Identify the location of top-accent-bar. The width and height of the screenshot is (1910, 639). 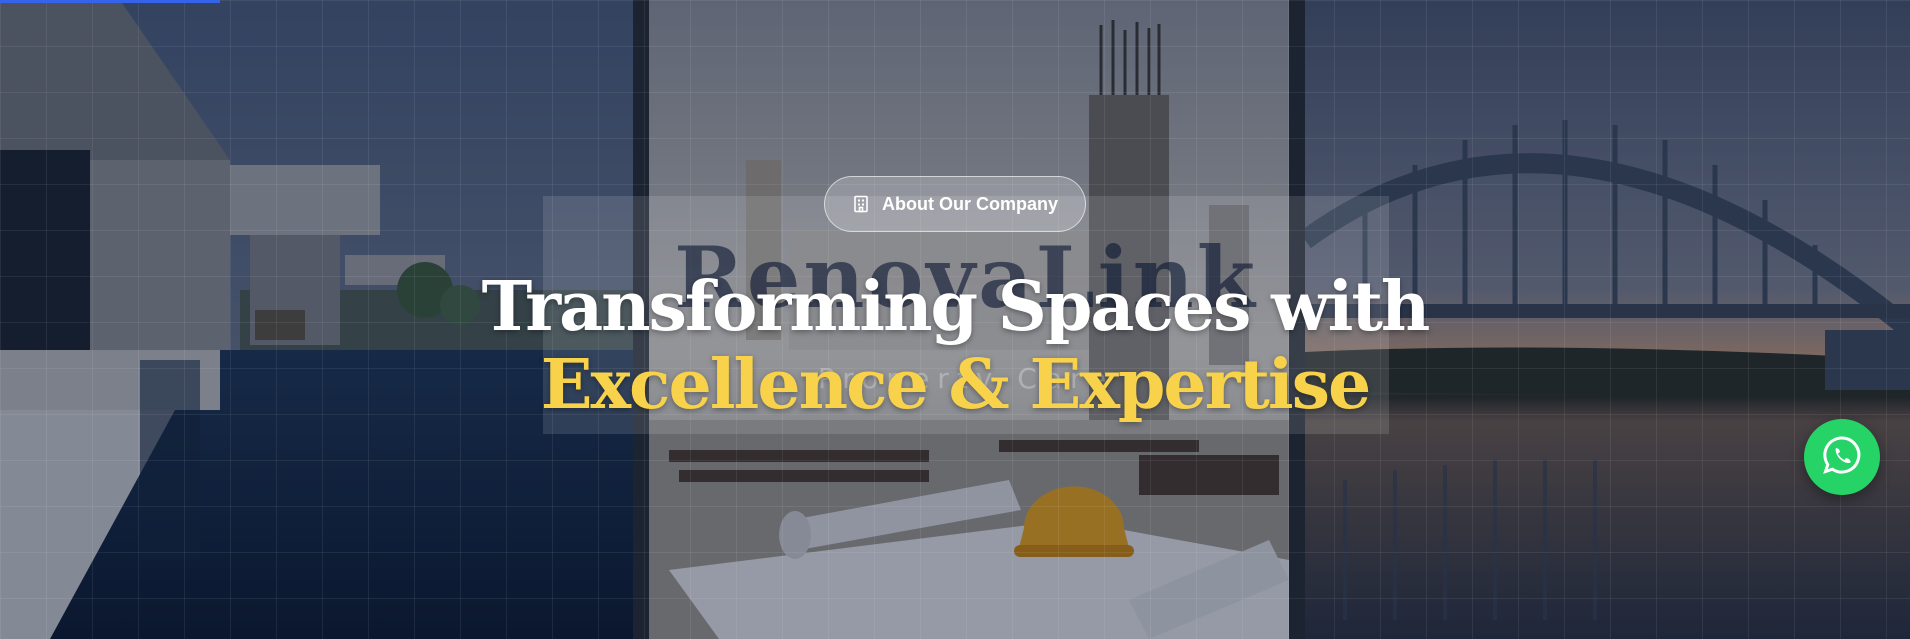
(110, 1).